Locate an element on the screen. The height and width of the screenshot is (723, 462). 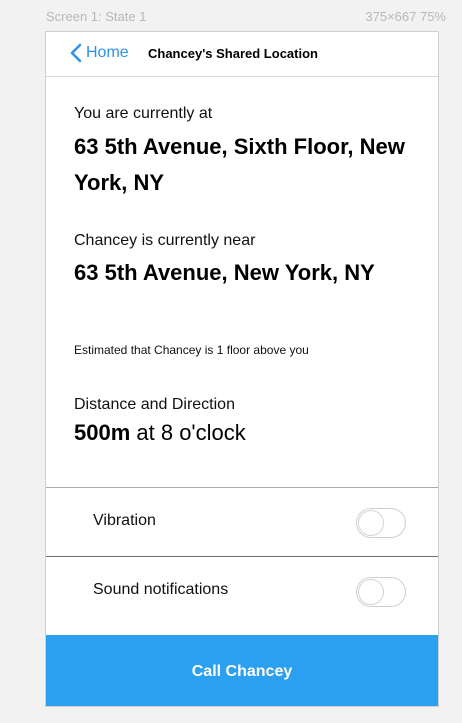
screen-state-label: Screen 1: State 1 is located at coordinates (96, 16).